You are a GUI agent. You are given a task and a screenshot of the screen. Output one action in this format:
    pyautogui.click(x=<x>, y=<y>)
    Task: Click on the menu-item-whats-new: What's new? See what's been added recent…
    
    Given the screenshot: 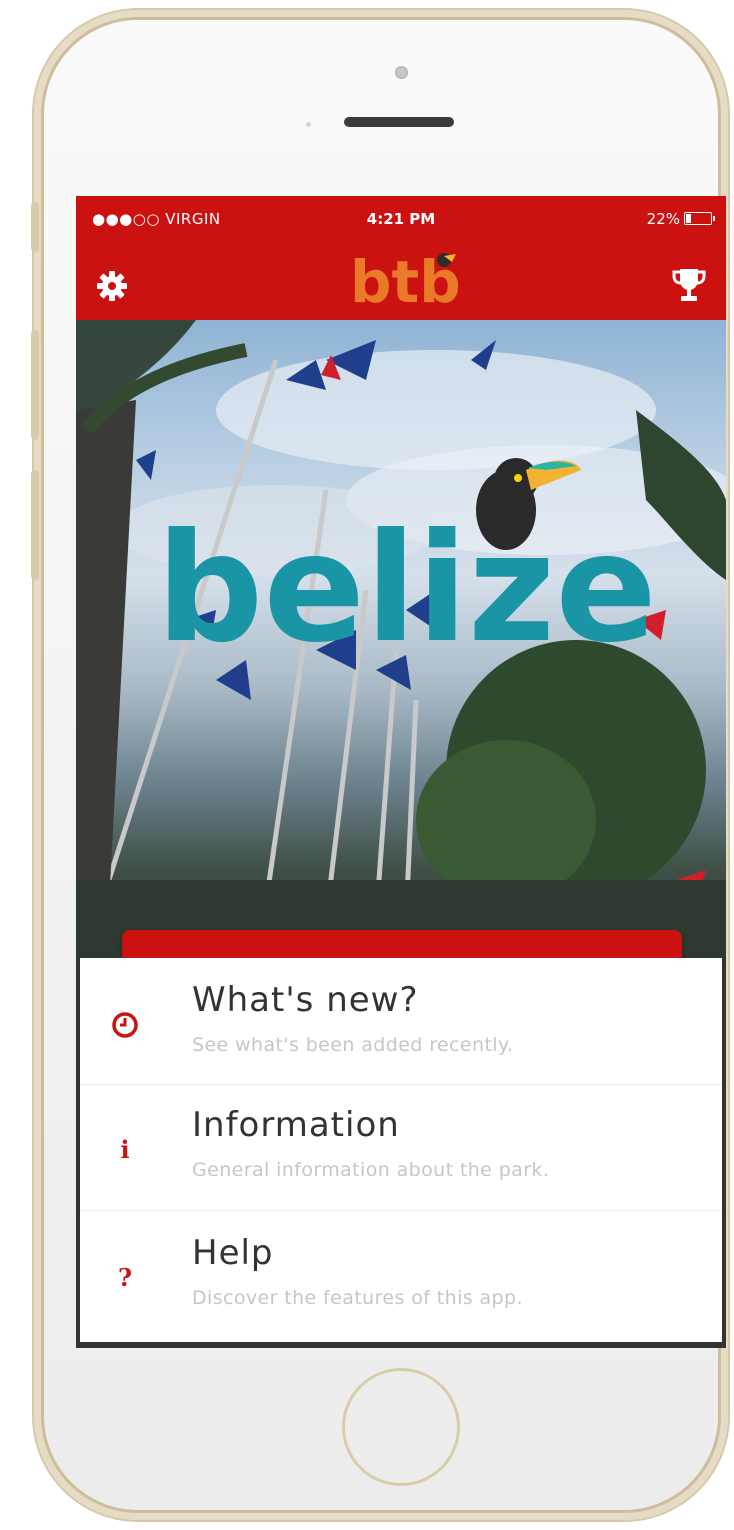 What is the action you would take?
    pyautogui.click(x=401, y=1021)
    